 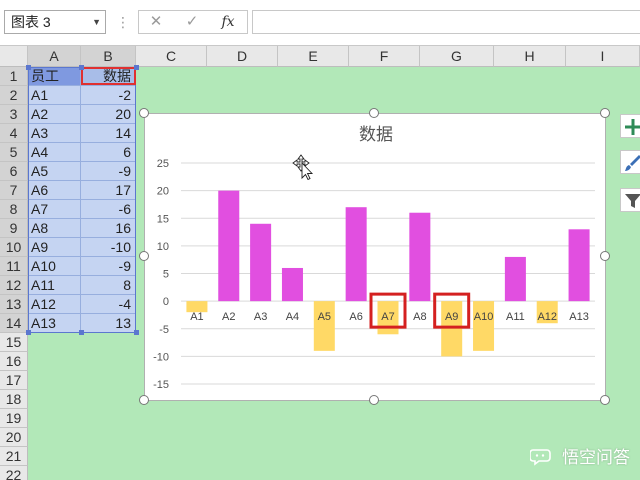 I want to click on row-header-13: 13, so click(x=14, y=304).